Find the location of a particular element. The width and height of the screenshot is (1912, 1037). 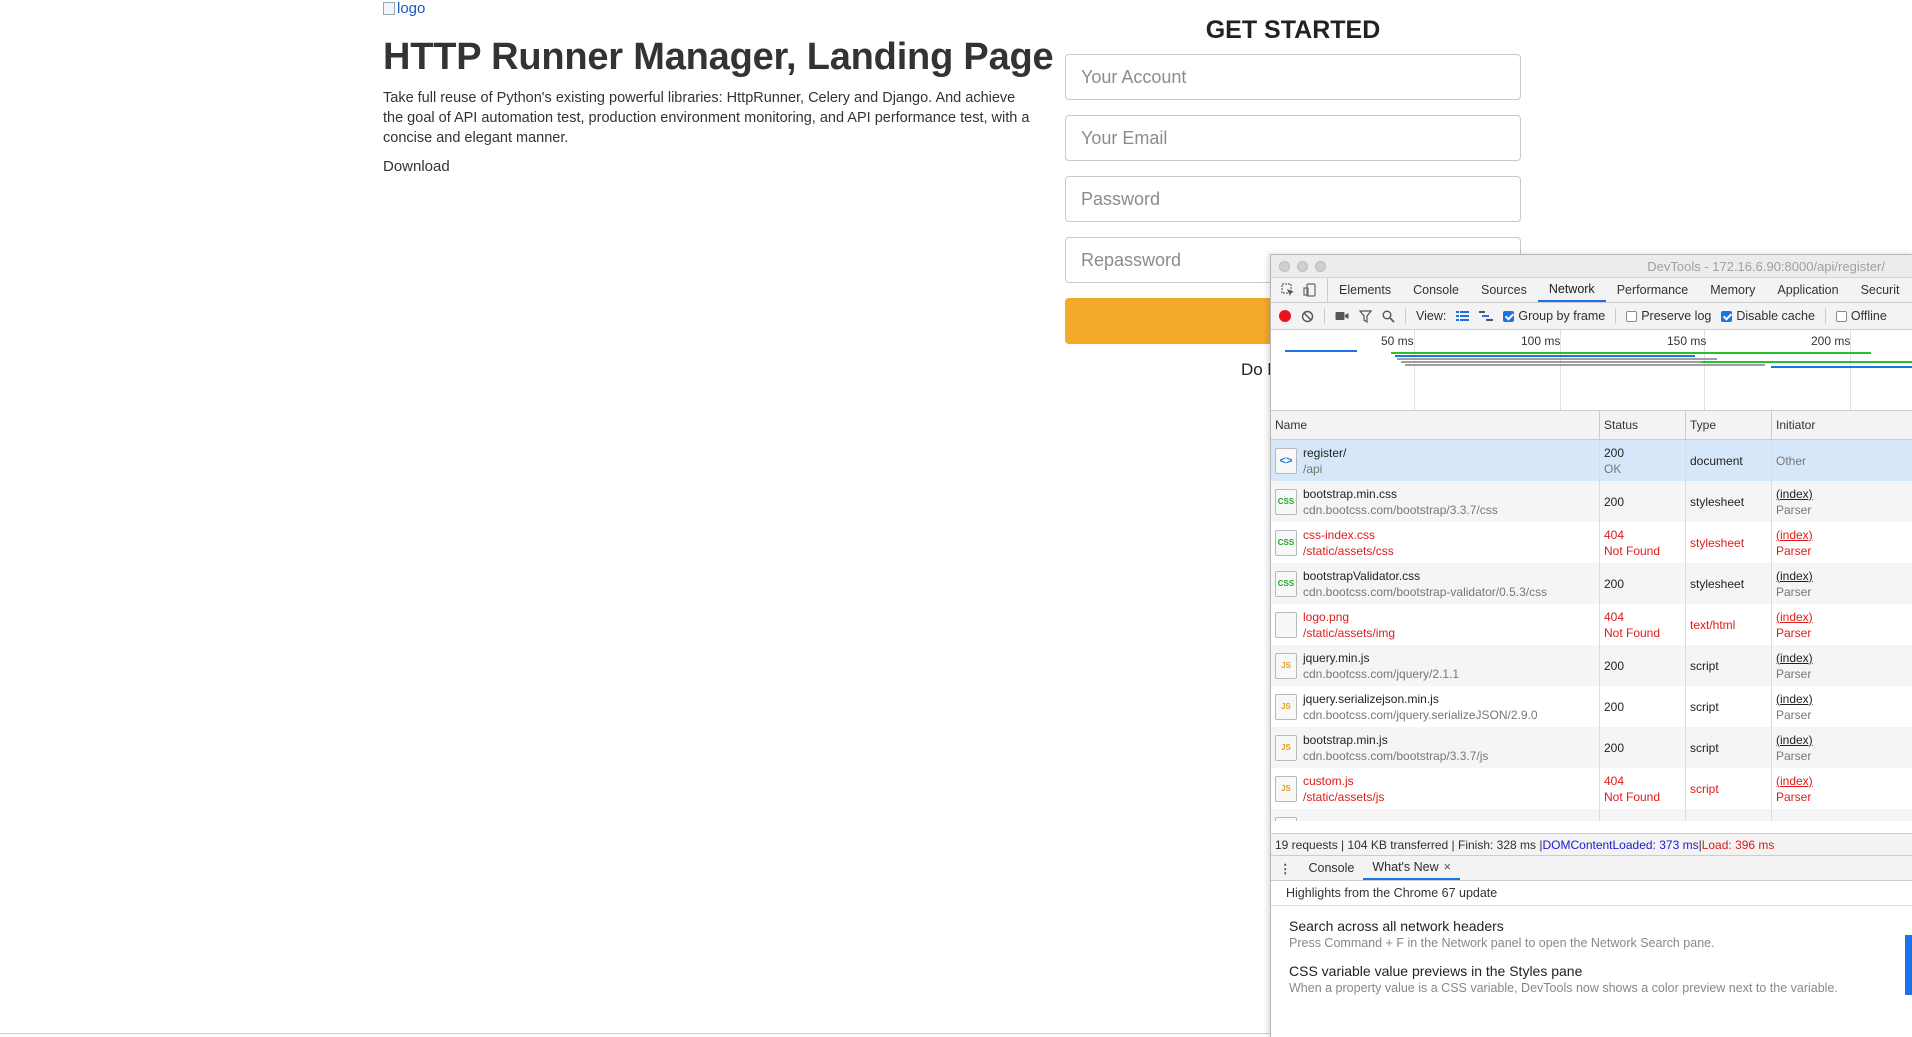

disable-cache-checkbox: Disable cache is located at coordinates (1768, 316).